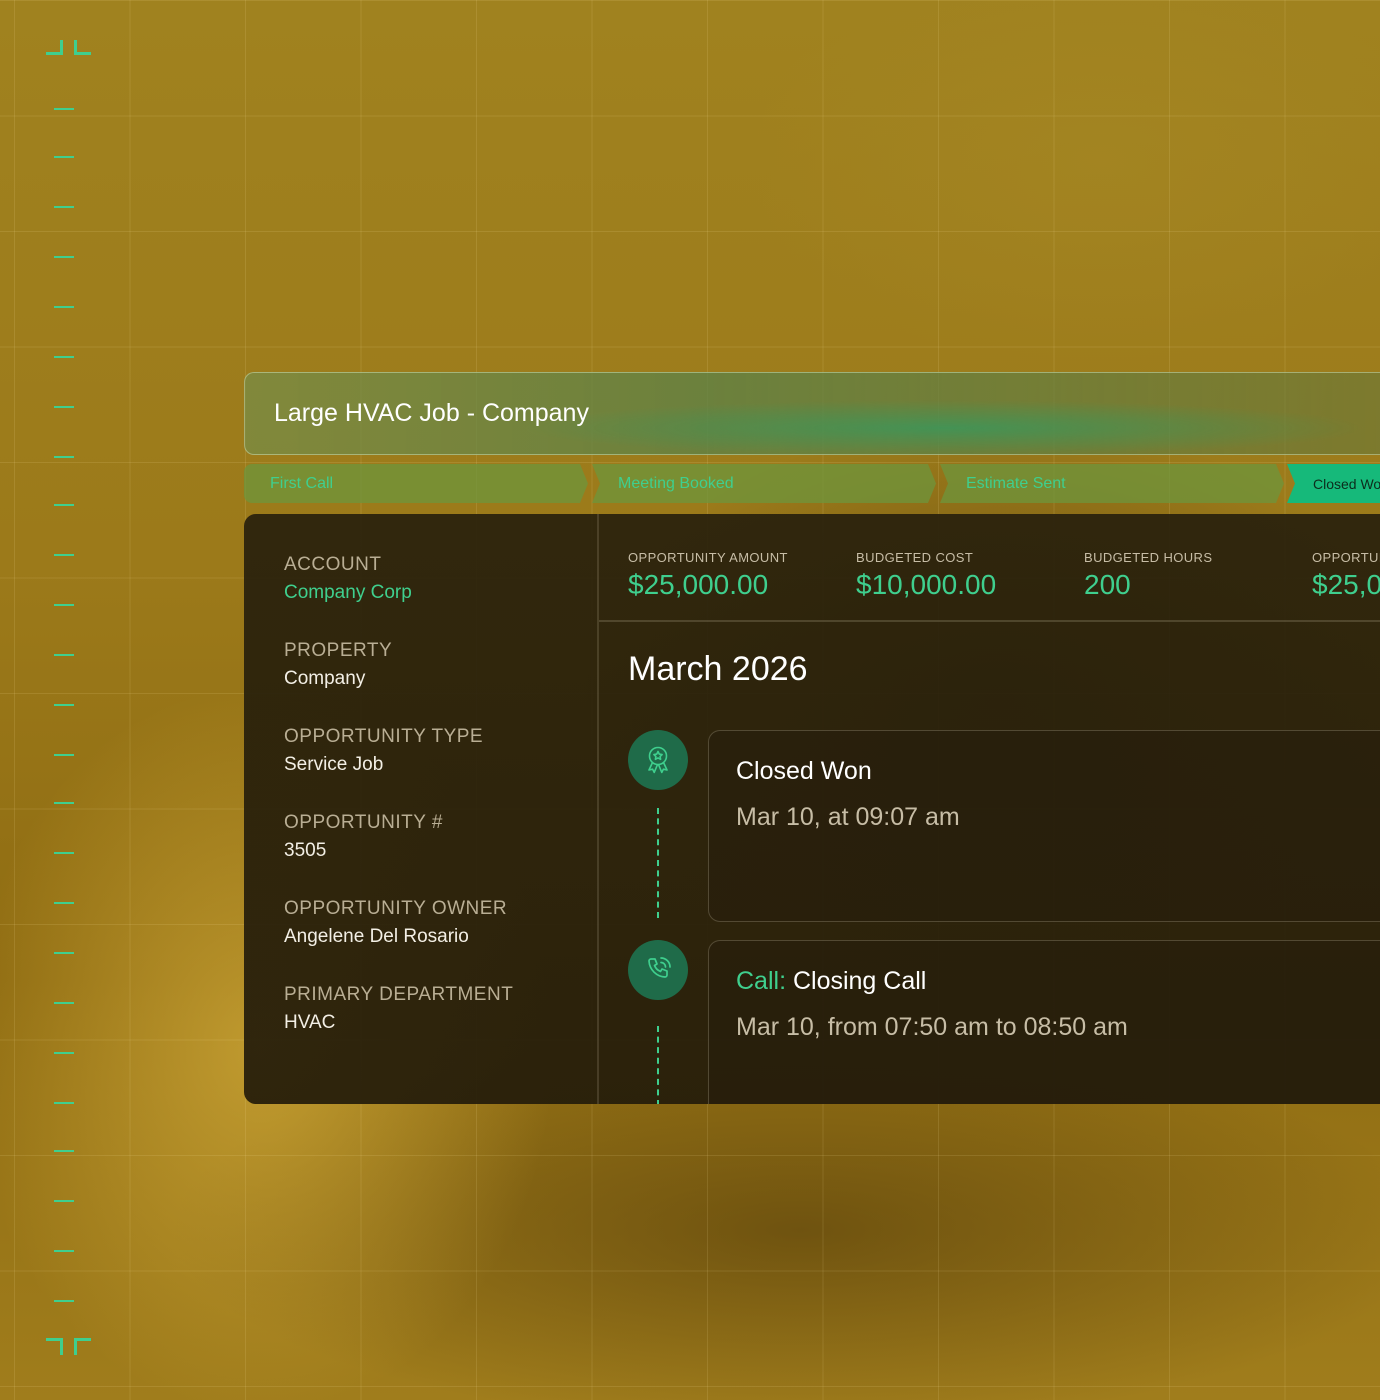 The image size is (1380, 1400). What do you see at coordinates (658, 760) in the screenshot?
I see `award-ribbon-icon` at bounding box center [658, 760].